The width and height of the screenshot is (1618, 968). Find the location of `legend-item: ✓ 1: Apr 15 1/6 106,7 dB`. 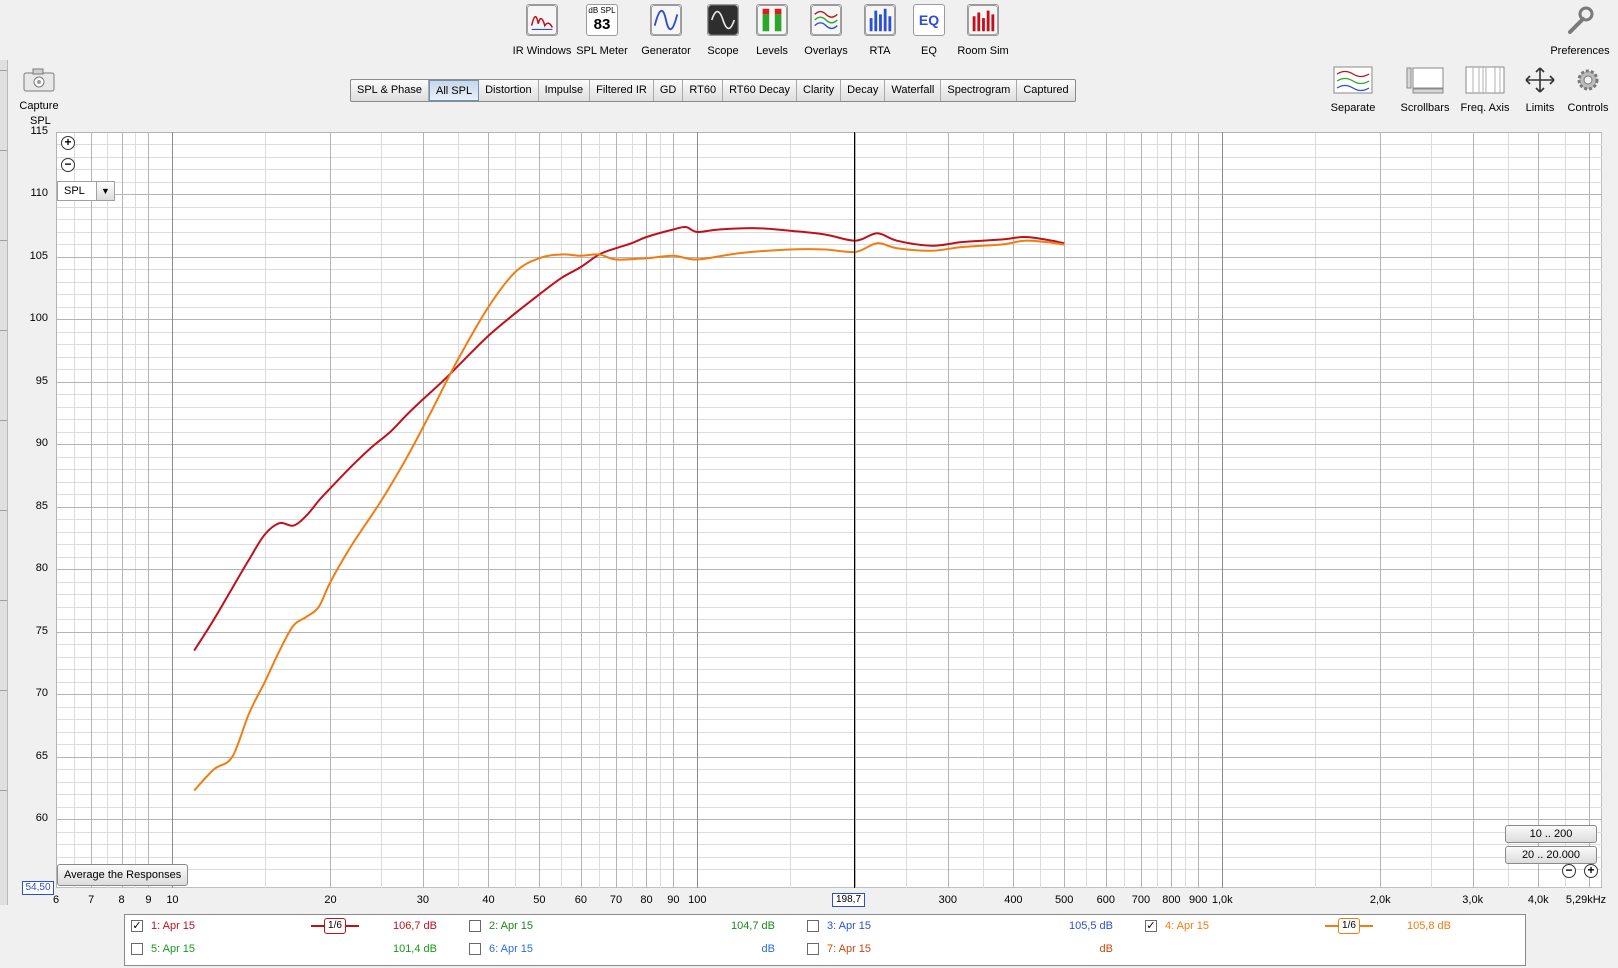

legend-item: ✓ 1: Apr 15 1/6 106,7 dB is located at coordinates (296, 927).